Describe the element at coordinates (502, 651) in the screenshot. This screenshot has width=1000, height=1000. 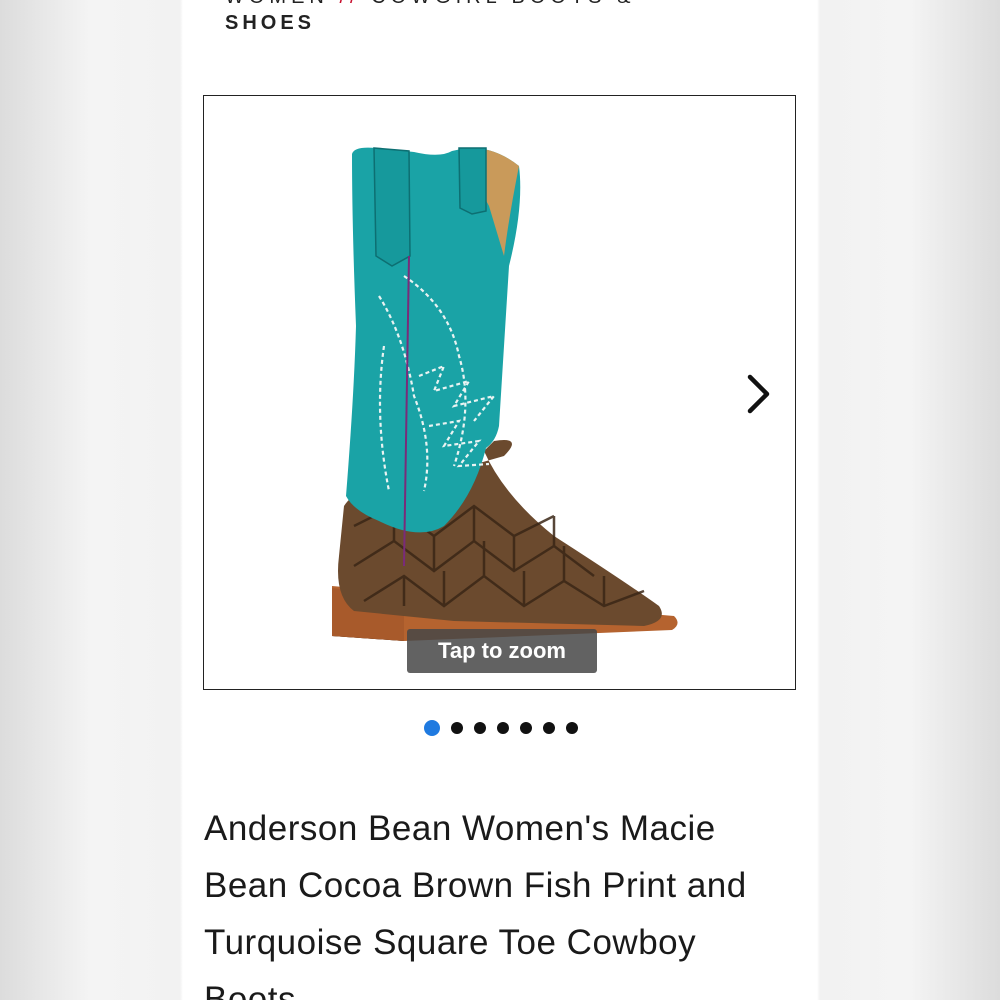
I see `tap-to-zoom-button: Tap to zoom` at that location.